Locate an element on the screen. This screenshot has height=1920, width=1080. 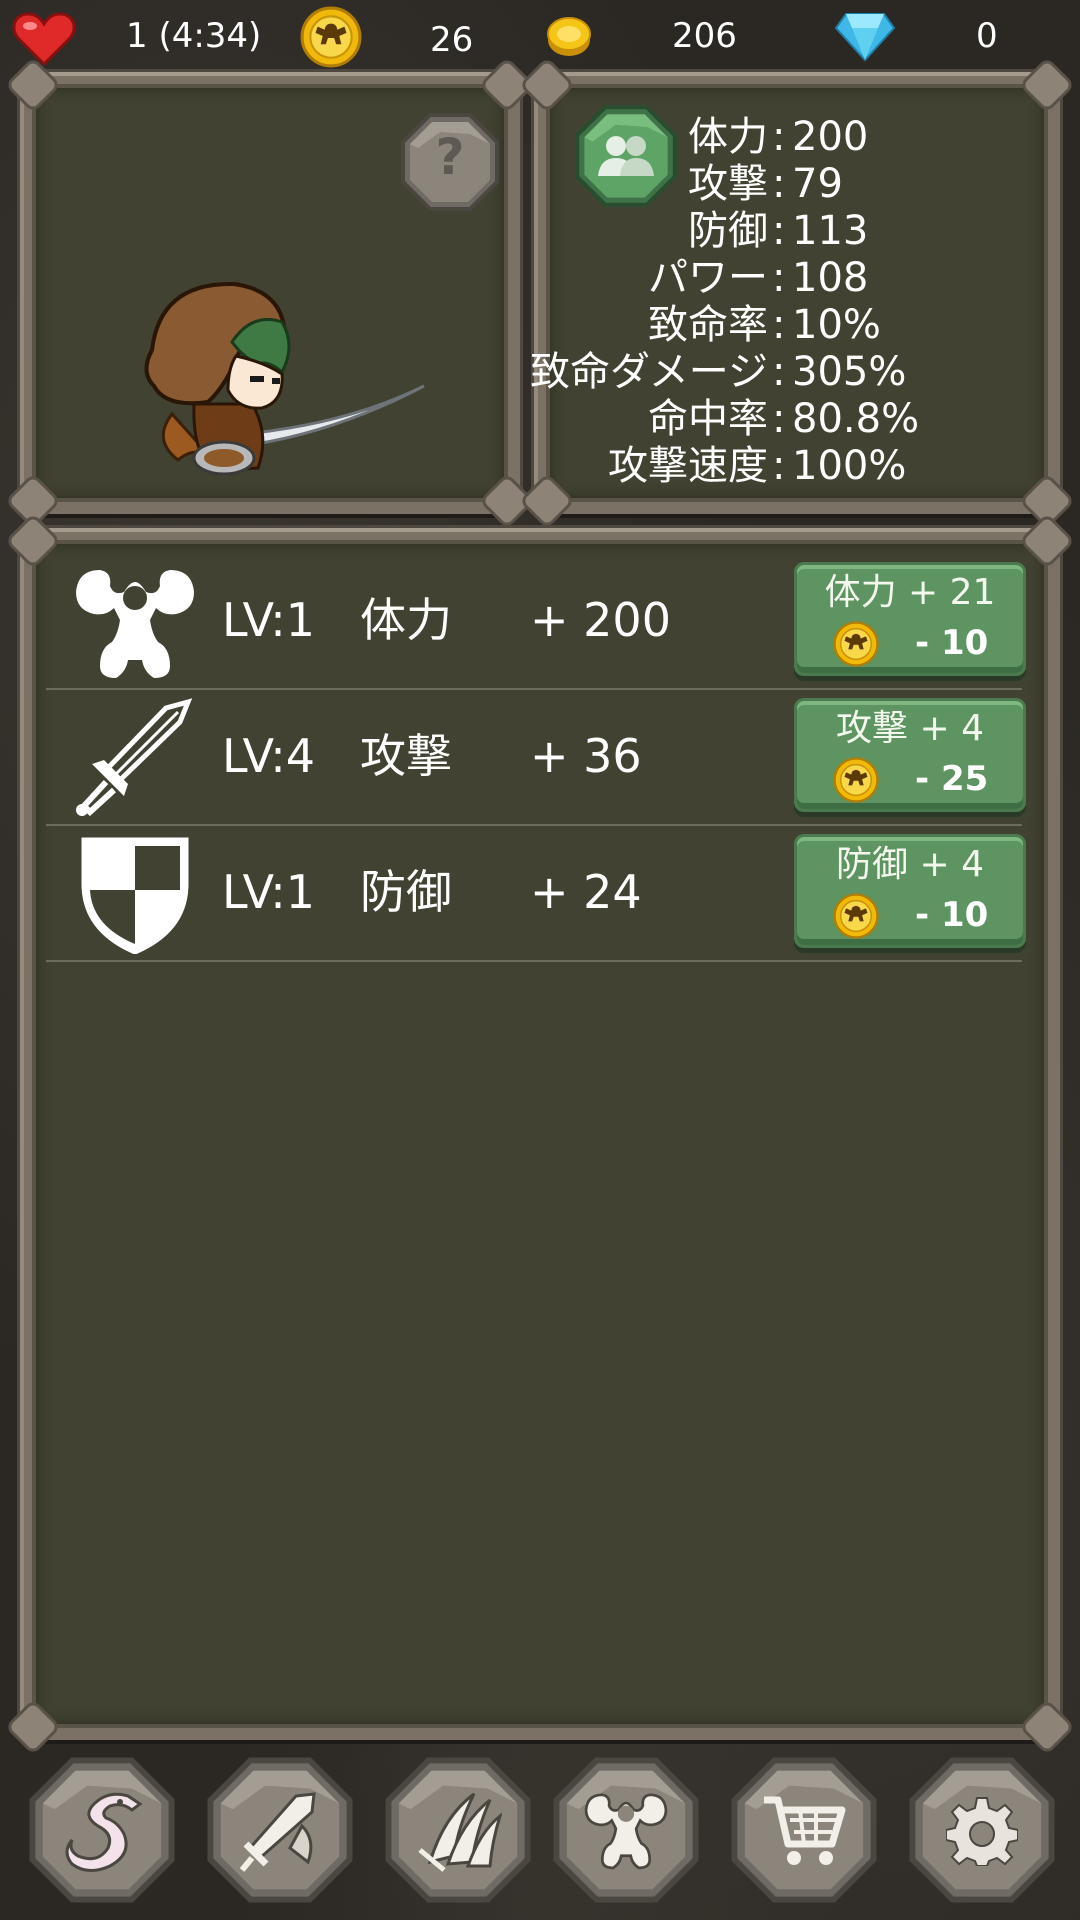
nav-skills-button is located at coordinates (458, 1830).